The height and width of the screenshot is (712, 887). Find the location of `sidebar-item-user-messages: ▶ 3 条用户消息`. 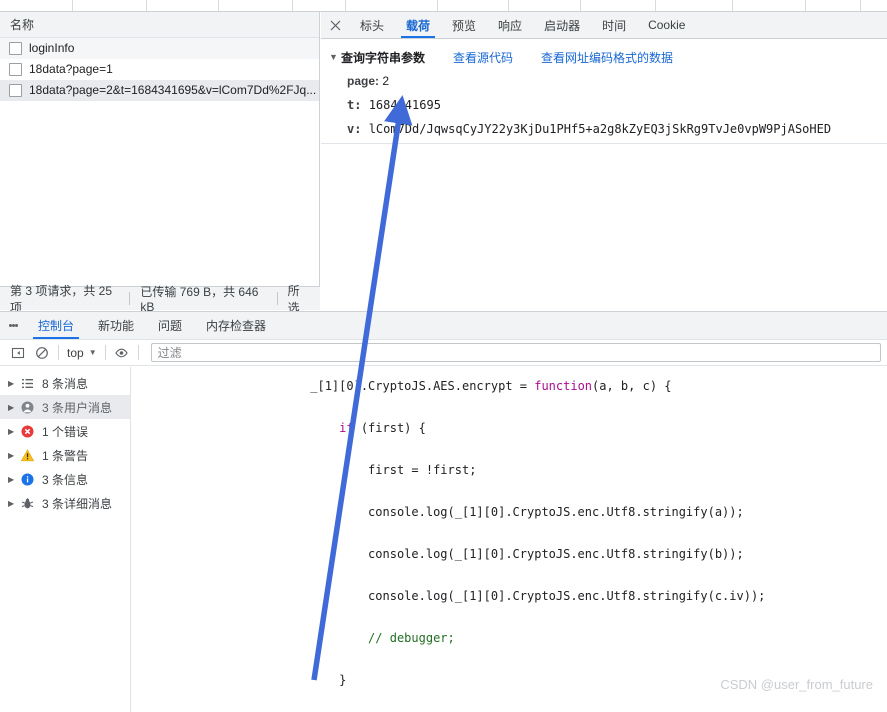

sidebar-item-user-messages: ▶ 3 条用户消息 is located at coordinates (65, 407).